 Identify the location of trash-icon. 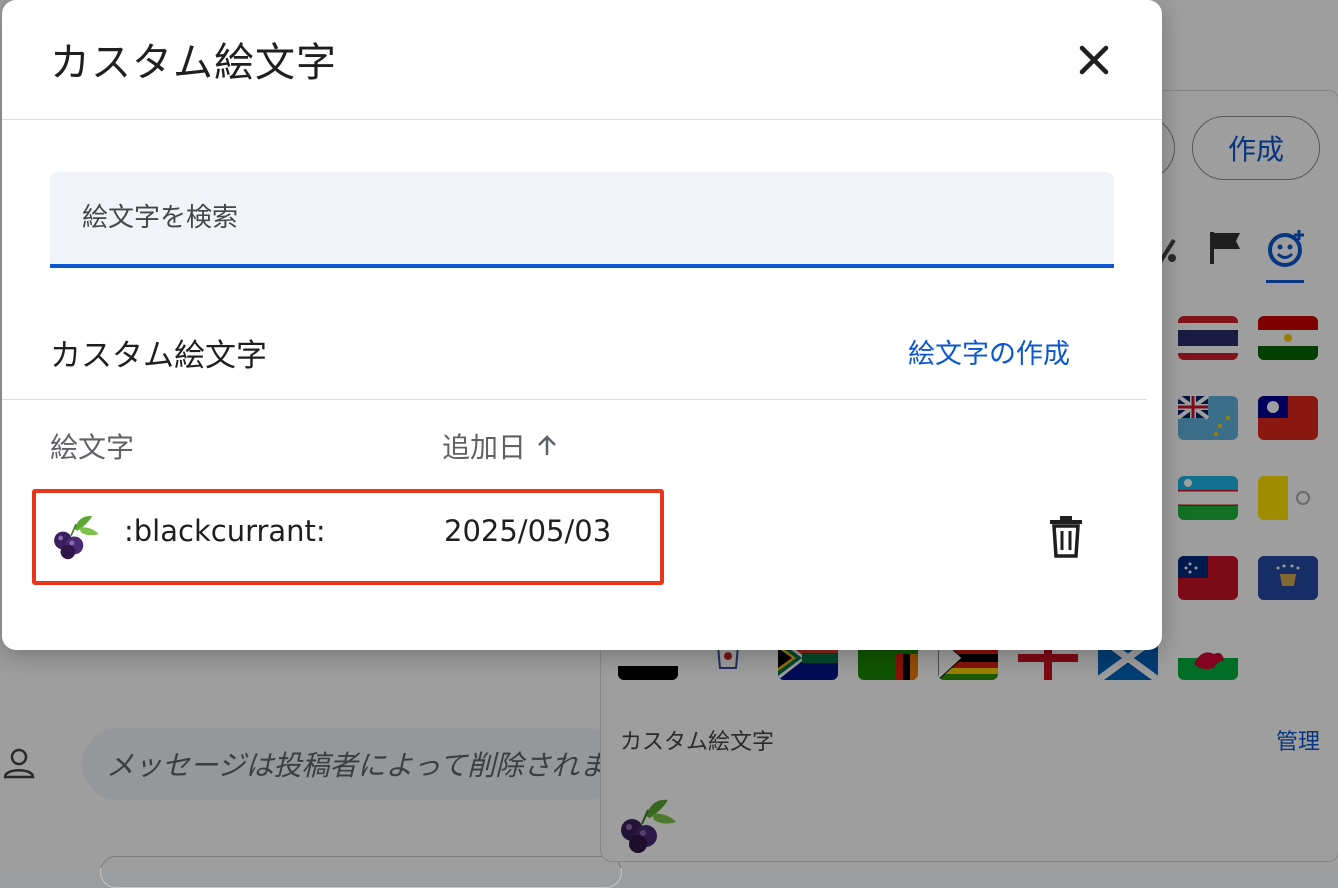
(1066, 536).